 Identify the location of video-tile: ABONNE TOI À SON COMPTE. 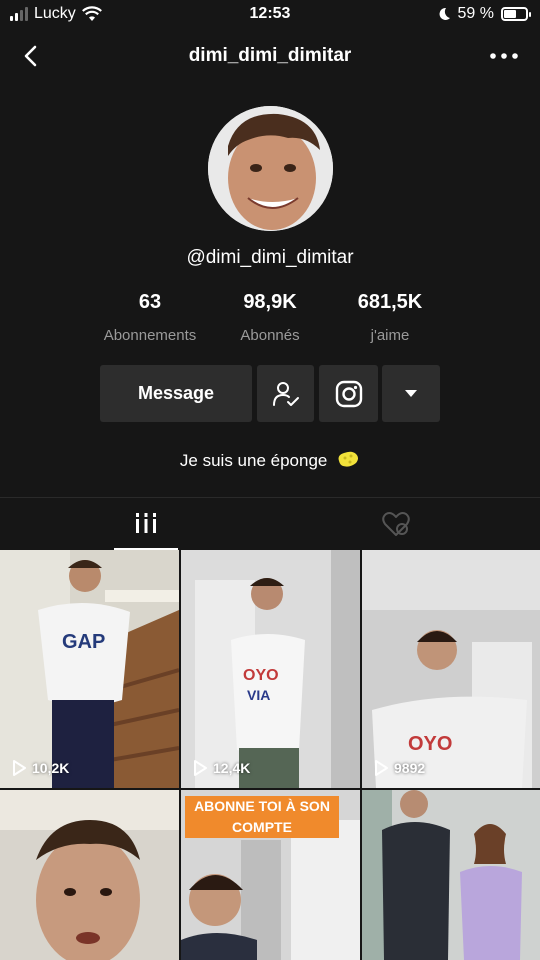
(270, 875).